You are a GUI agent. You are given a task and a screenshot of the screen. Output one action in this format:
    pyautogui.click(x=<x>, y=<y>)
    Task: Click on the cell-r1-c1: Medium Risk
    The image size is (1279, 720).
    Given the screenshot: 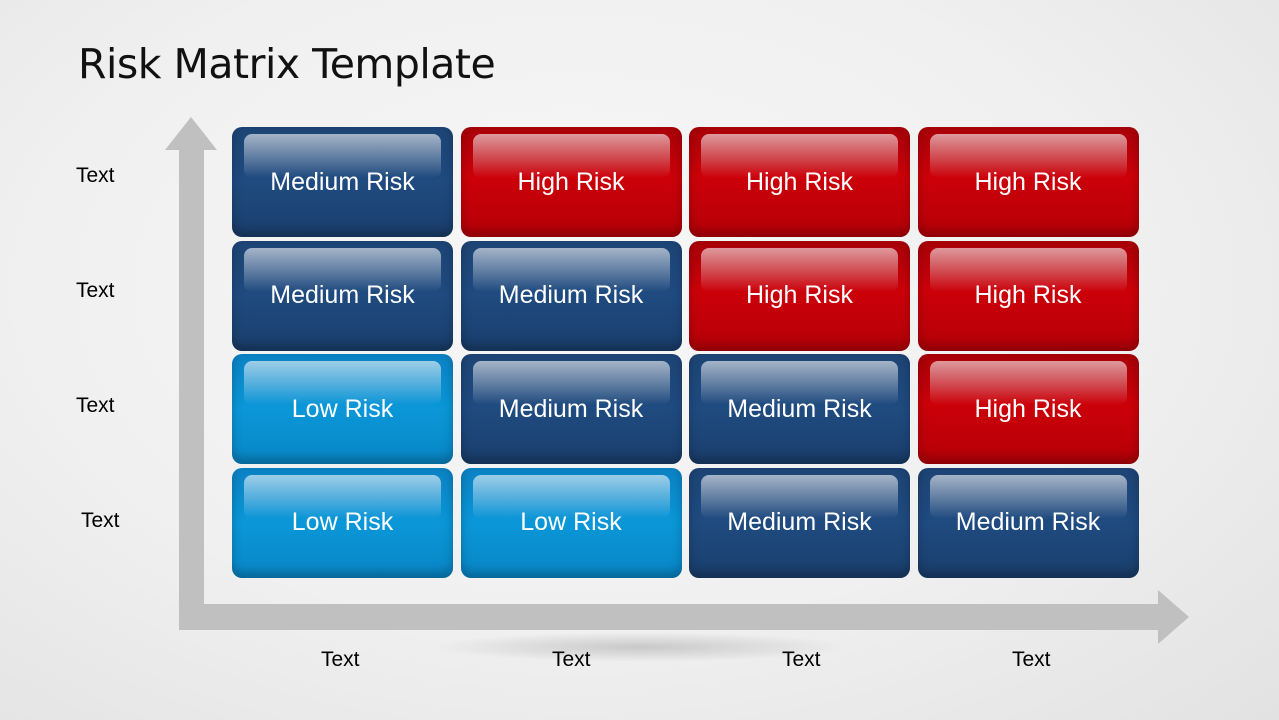 What is the action you would take?
    pyautogui.click(x=342, y=182)
    